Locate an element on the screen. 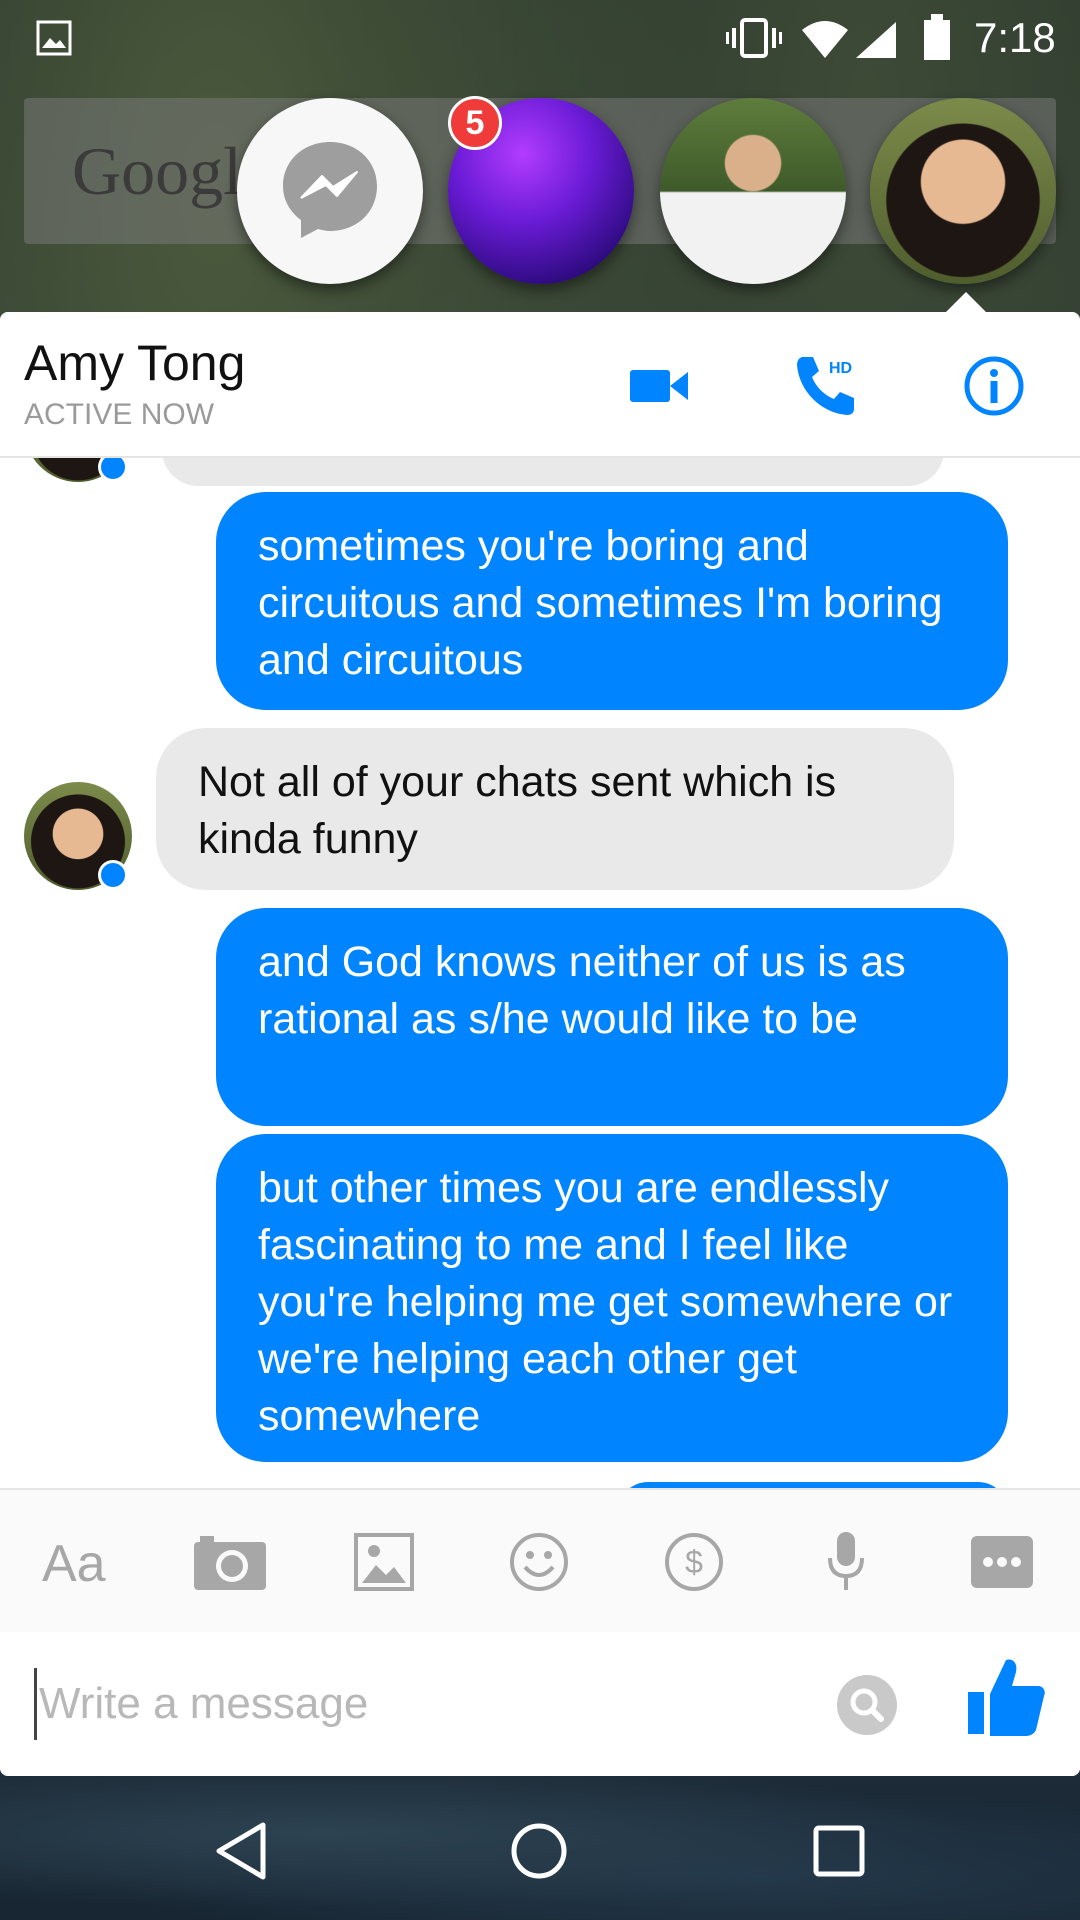 The image size is (1080, 1920). messenger-chat-head is located at coordinates (330, 191).